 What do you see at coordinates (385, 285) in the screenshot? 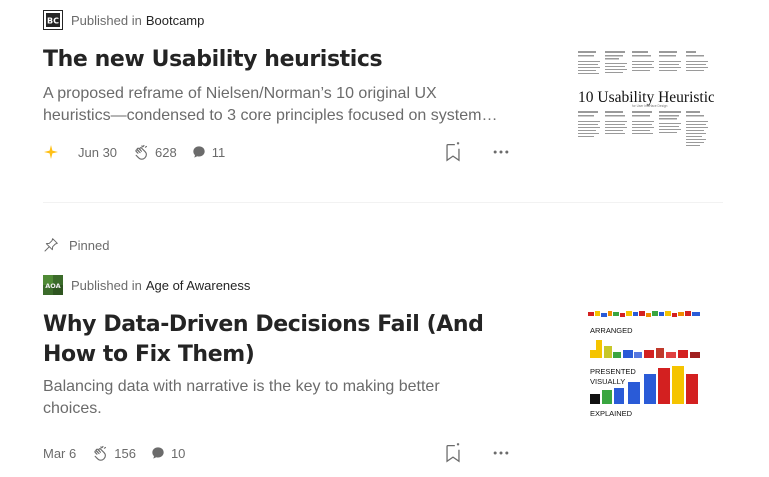
I see `publication-row: AOA Published in Age of Awareness` at bounding box center [385, 285].